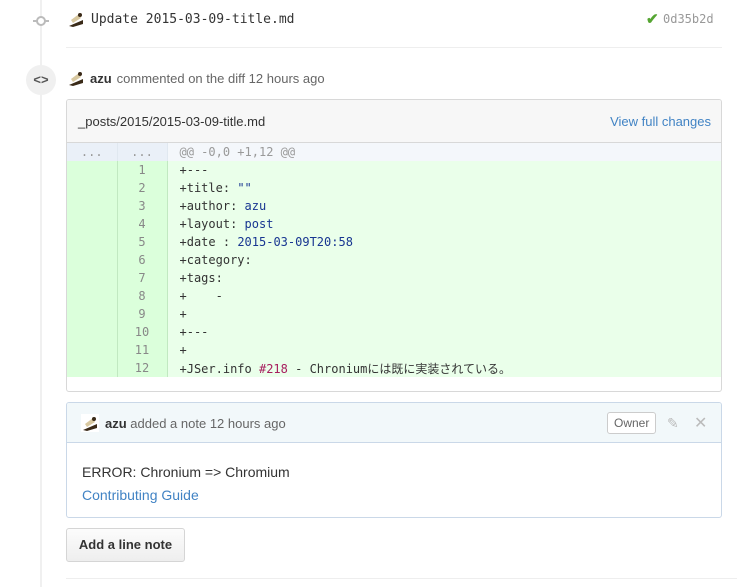 The height and width of the screenshot is (587, 737). I want to click on diff-line: 11 +, so click(394, 350).